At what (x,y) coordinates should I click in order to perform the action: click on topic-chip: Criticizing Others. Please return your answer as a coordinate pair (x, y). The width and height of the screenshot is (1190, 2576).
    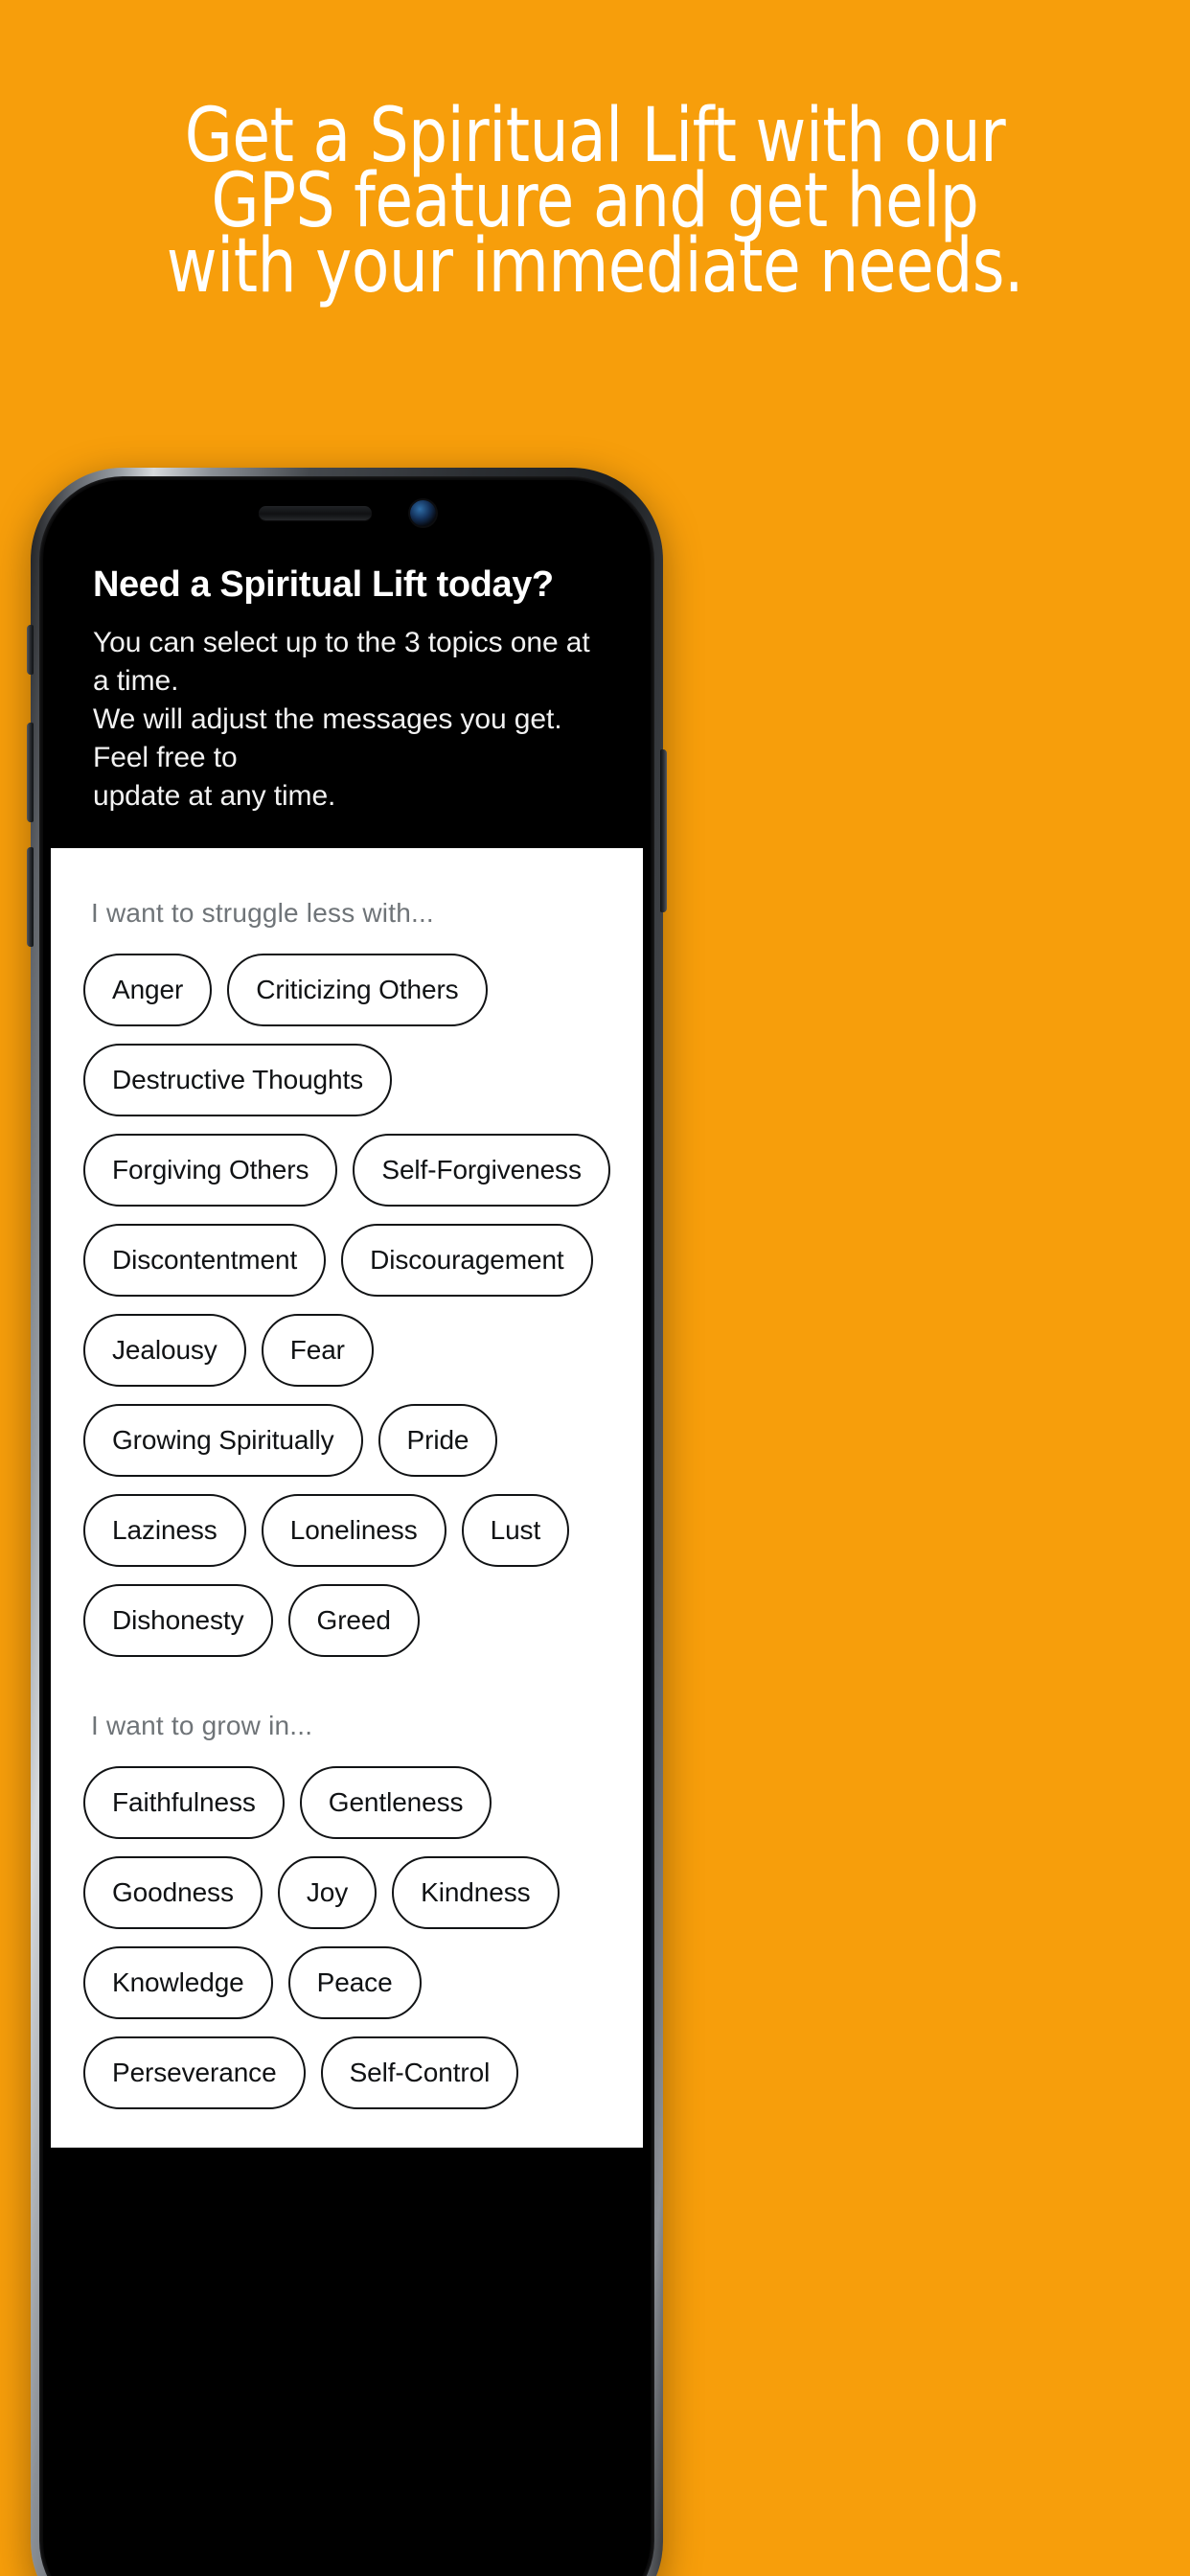
    Looking at the image, I should click on (358, 990).